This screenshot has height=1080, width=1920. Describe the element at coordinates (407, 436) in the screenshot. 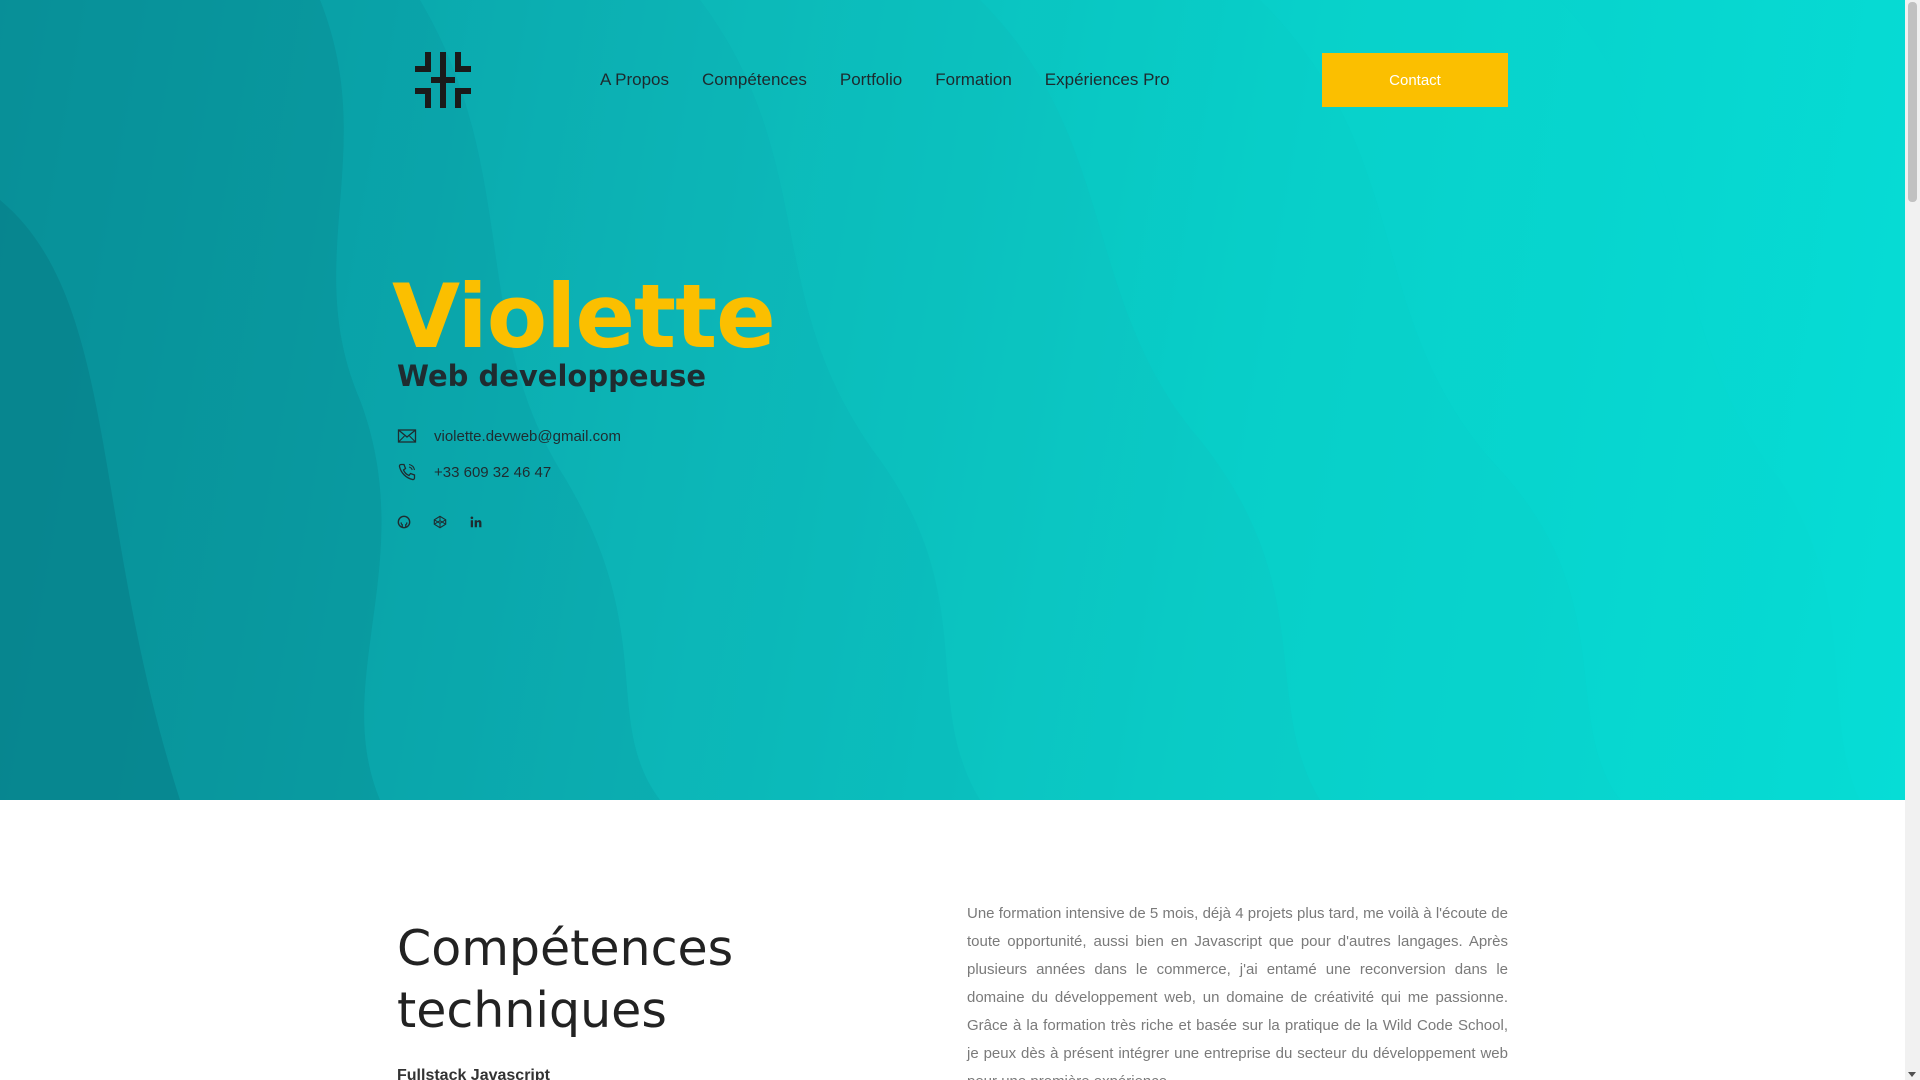

I see `envelope-icon` at that location.